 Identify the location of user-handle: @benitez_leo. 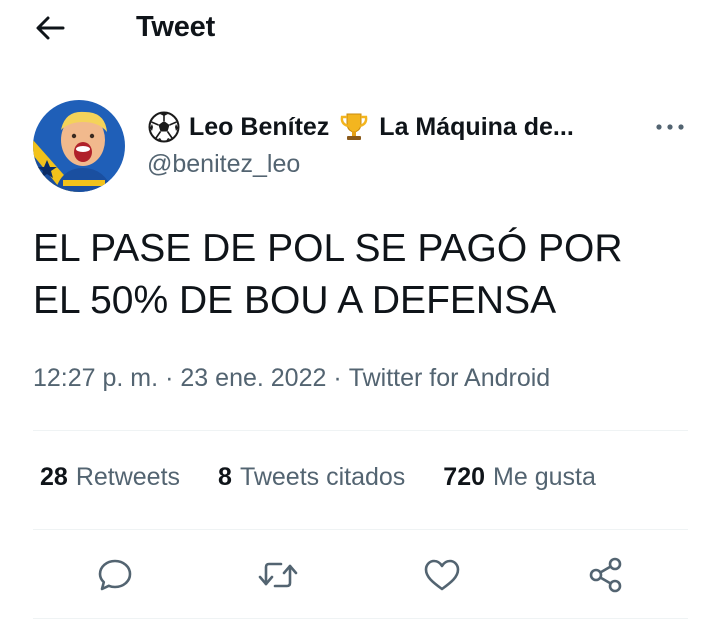
(407, 164).